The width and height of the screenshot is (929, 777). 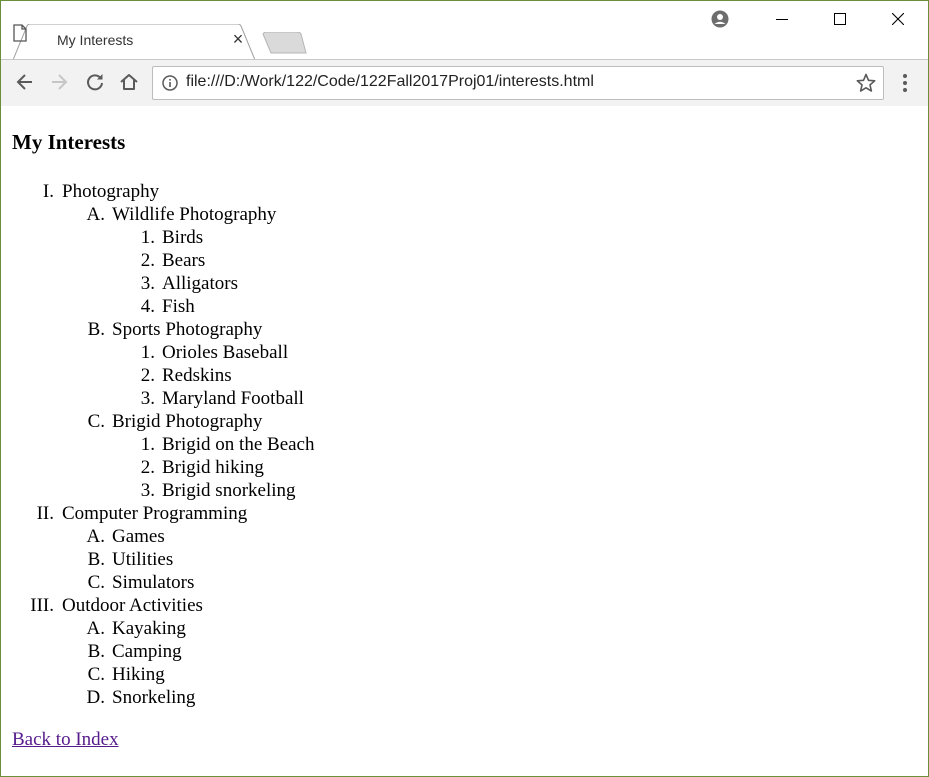 I want to click on back-to-index-link: Back to Index, so click(x=65, y=740).